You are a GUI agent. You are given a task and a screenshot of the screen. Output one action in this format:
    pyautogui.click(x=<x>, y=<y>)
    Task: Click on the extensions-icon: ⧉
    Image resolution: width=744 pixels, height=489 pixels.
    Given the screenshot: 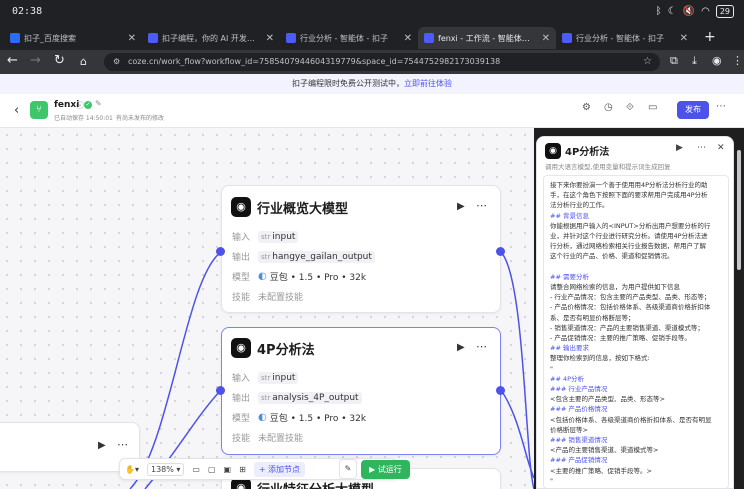 What is the action you would take?
    pyautogui.click(x=674, y=61)
    